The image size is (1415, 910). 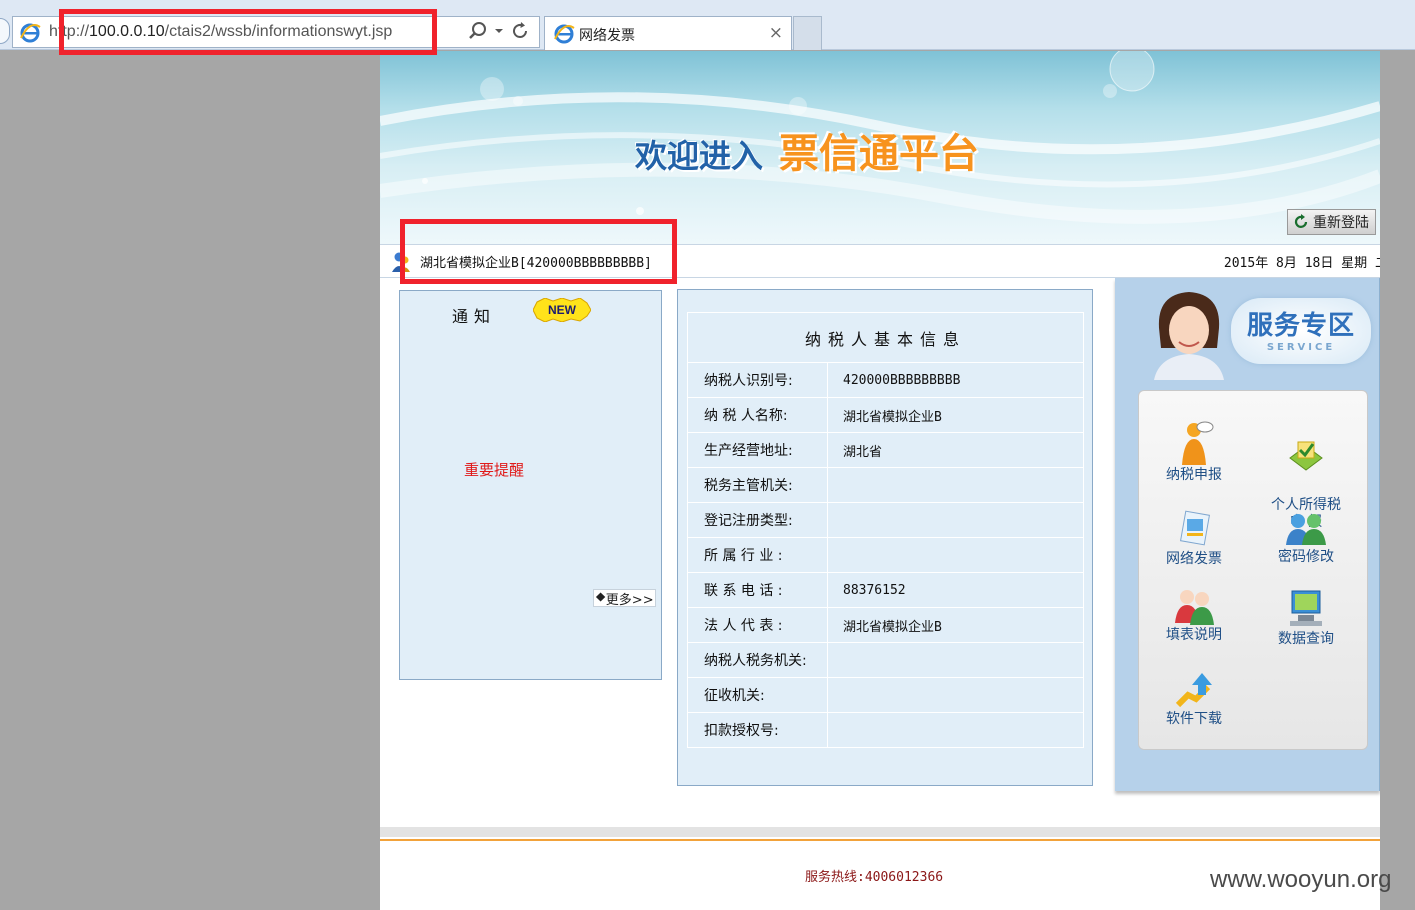 I want to click on new-badge-text: NEW, so click(x=562, y=310).